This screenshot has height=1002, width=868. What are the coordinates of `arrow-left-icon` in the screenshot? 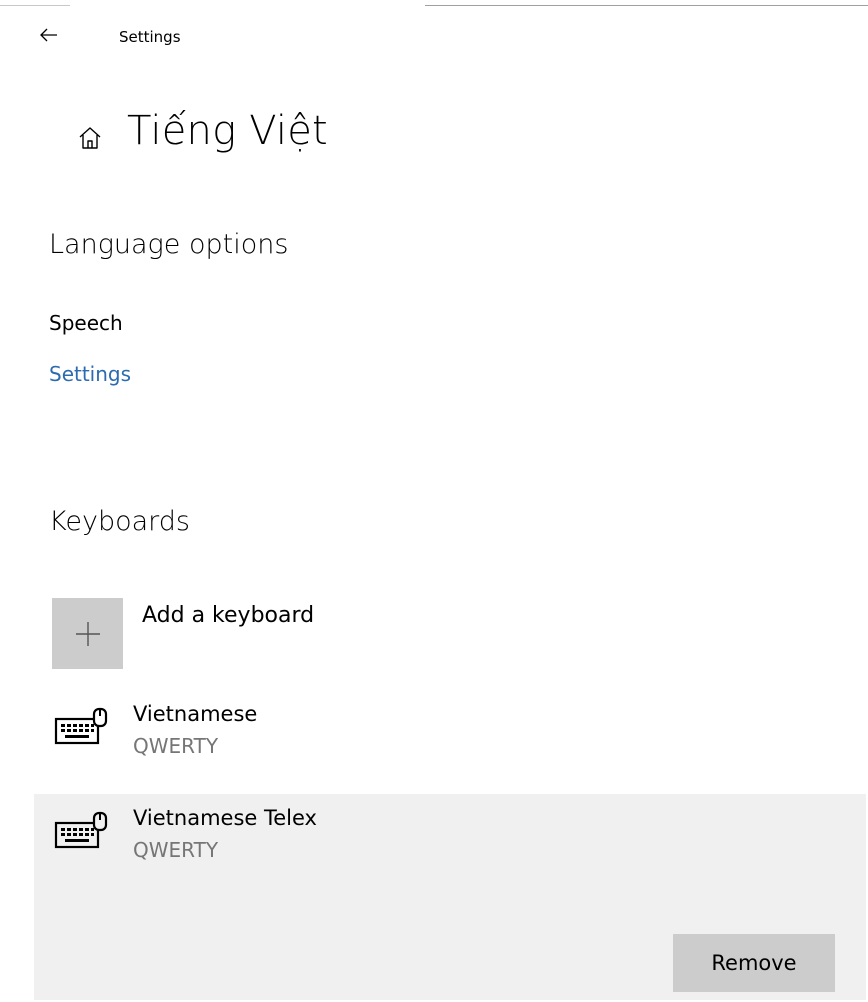 It's located at (48, 35).